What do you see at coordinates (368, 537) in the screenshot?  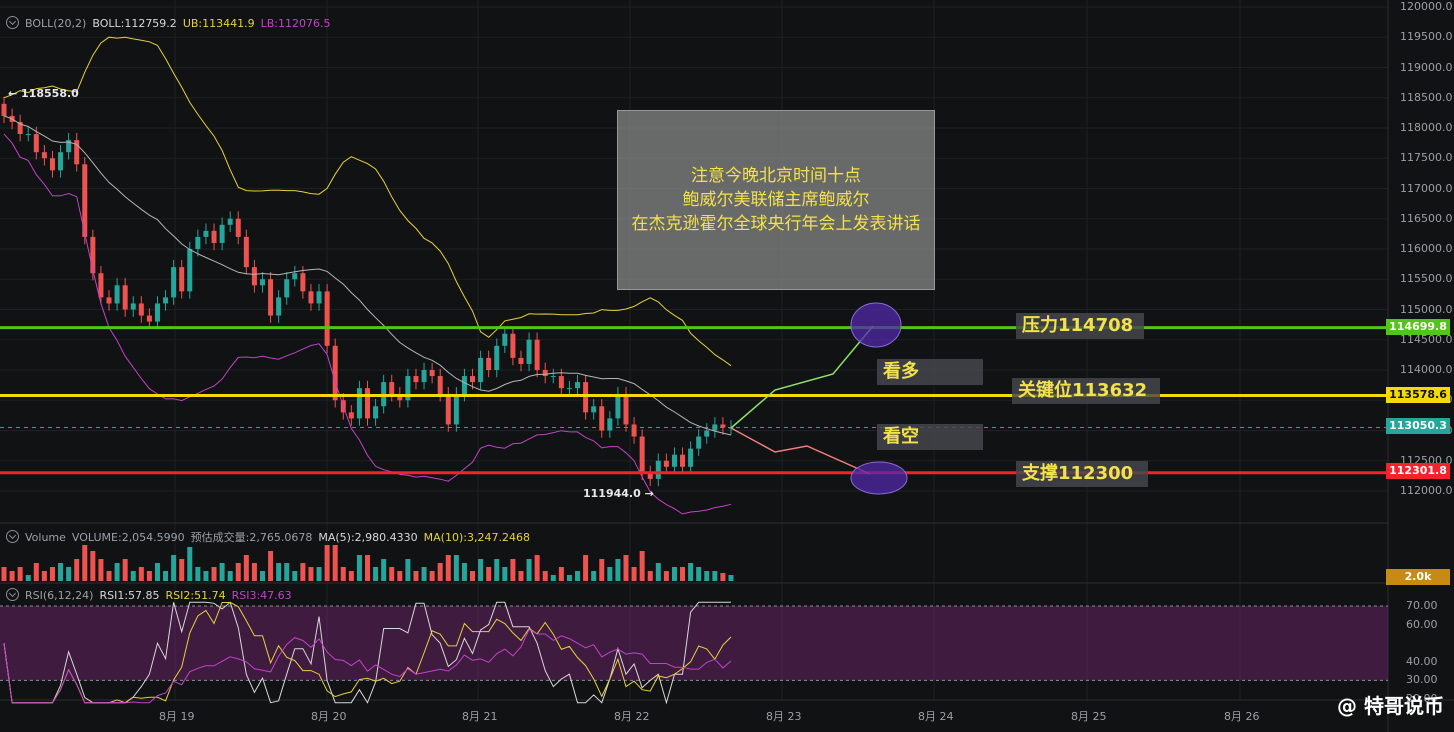 I see `ma5-value: MA(5):2,980.4330` at bounding box center [368, 537].